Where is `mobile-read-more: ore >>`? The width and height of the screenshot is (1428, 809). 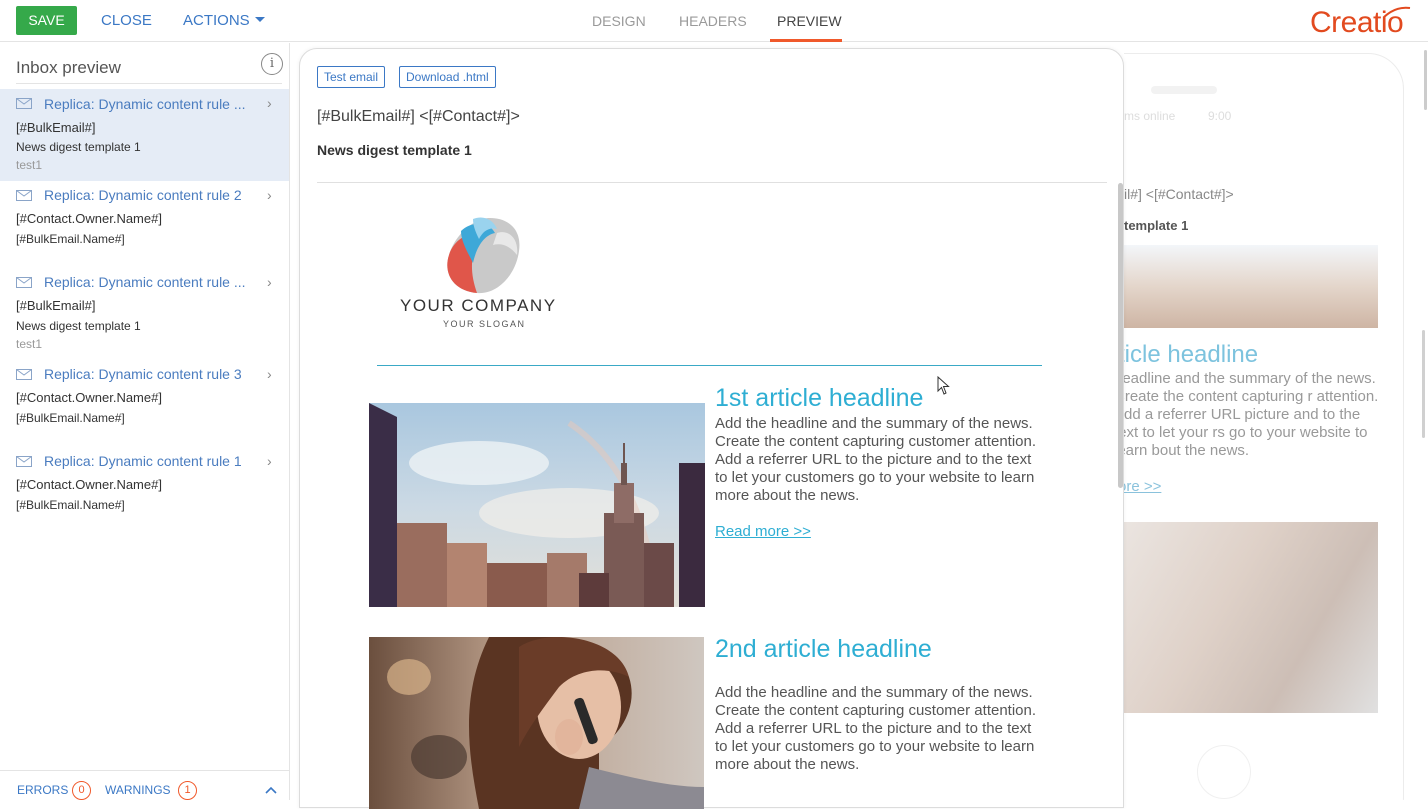 mobile-read-more: ore >> is located at coordinates (1143, 486).